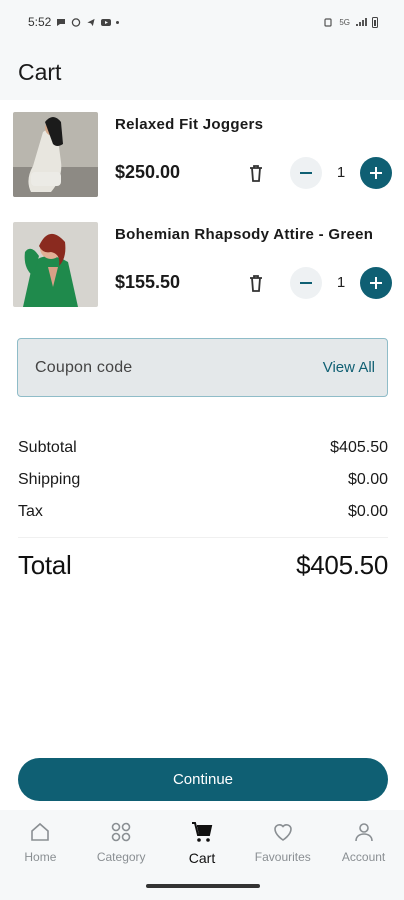 The height and width of the screenshot is (900, 404). What do you see at coordinates (202, 832) in the screenshot?
I see `cart-icon` at bounding box center [202, 832].